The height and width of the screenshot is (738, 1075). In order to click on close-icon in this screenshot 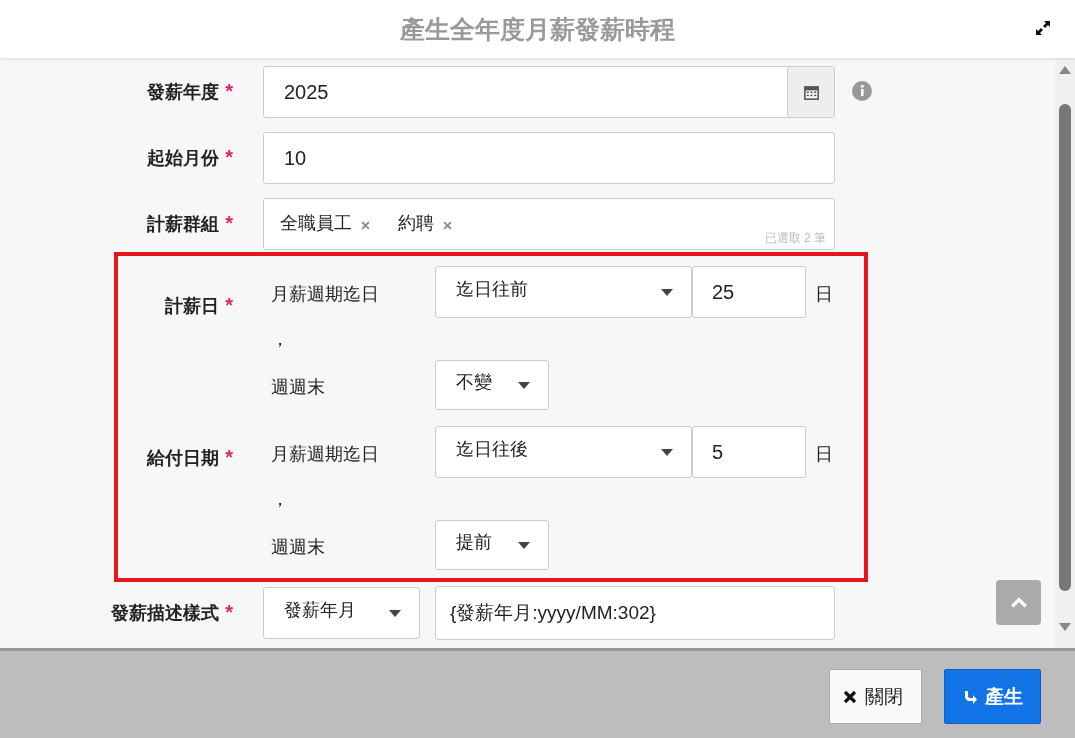, I will do `click(850, 696)`.